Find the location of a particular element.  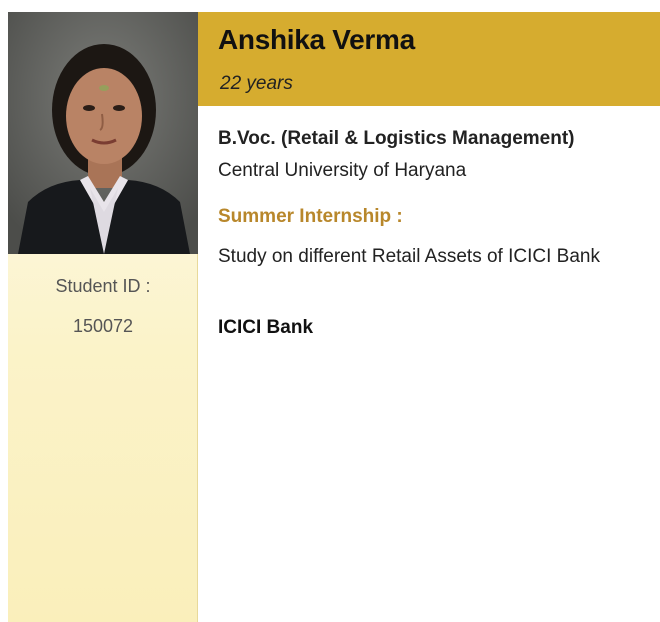

student-age: 22 years is located at coordinates (256, 83).